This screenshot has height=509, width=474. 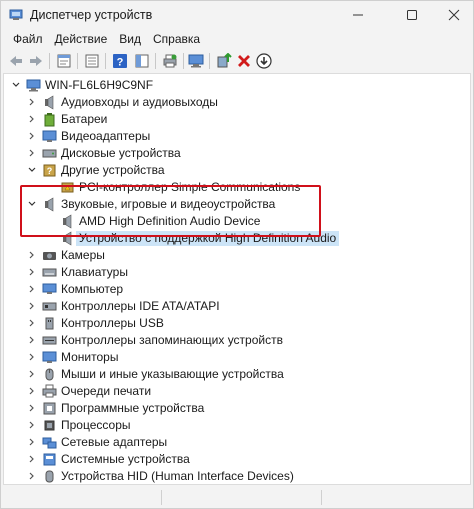 What do you see at coordinates (139, 102) in the screenshot?
I see `tree-item-label: Аудиовходы и аудиовыходы` at bounding box center [139, 102].